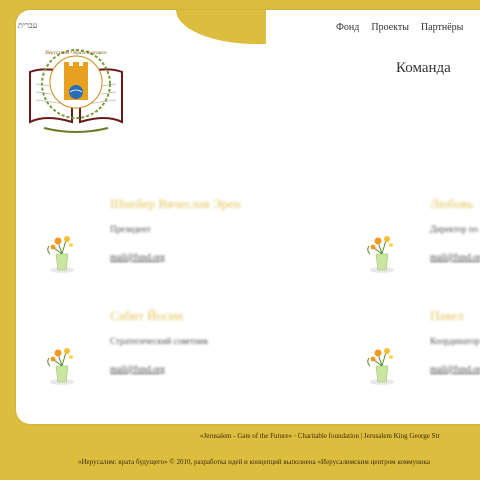 This screenshot has width=480, height=480. What do you see at coordinates (130, 229) in the screenshot?
I see `member-role: Президент` at bounding box center [130, 229].